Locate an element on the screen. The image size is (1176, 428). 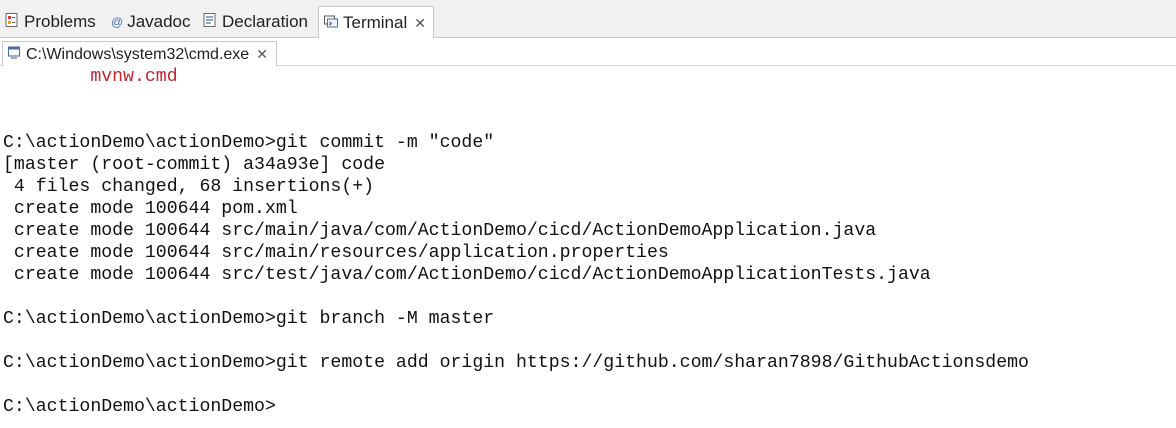
tab-terminal: Terminal ✕ is located at coordinates (376, 22).